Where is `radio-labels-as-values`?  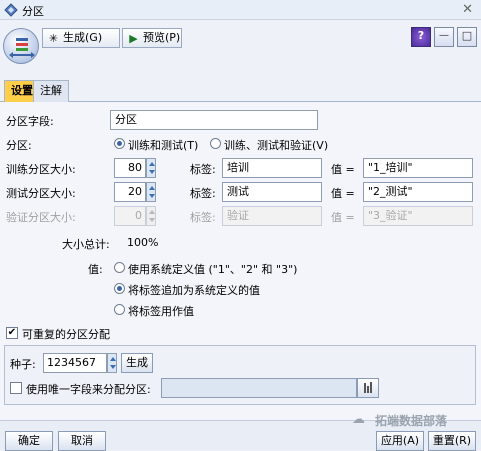 radio-labels-as-values is located at coordinates (119, 309).